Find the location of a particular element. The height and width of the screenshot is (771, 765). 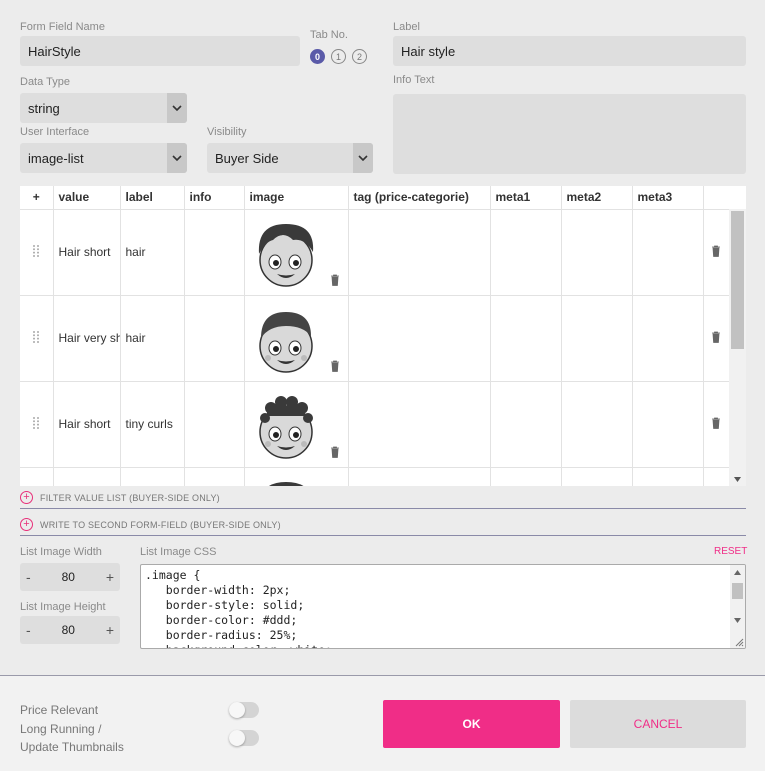

info-text-area is located at coordinates (569, 134).